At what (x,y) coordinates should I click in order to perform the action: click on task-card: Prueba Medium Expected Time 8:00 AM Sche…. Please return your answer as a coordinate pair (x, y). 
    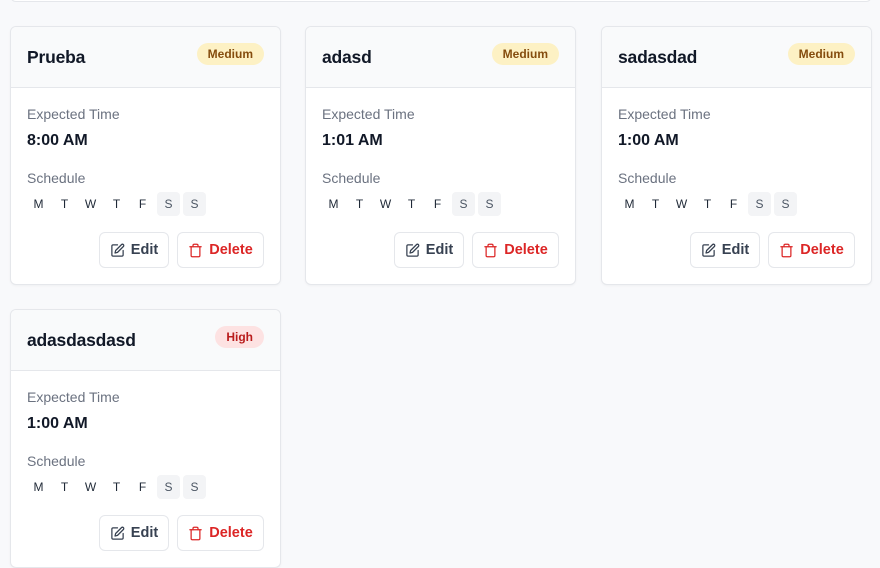
    Looking at the image, I should click on (145, 155).